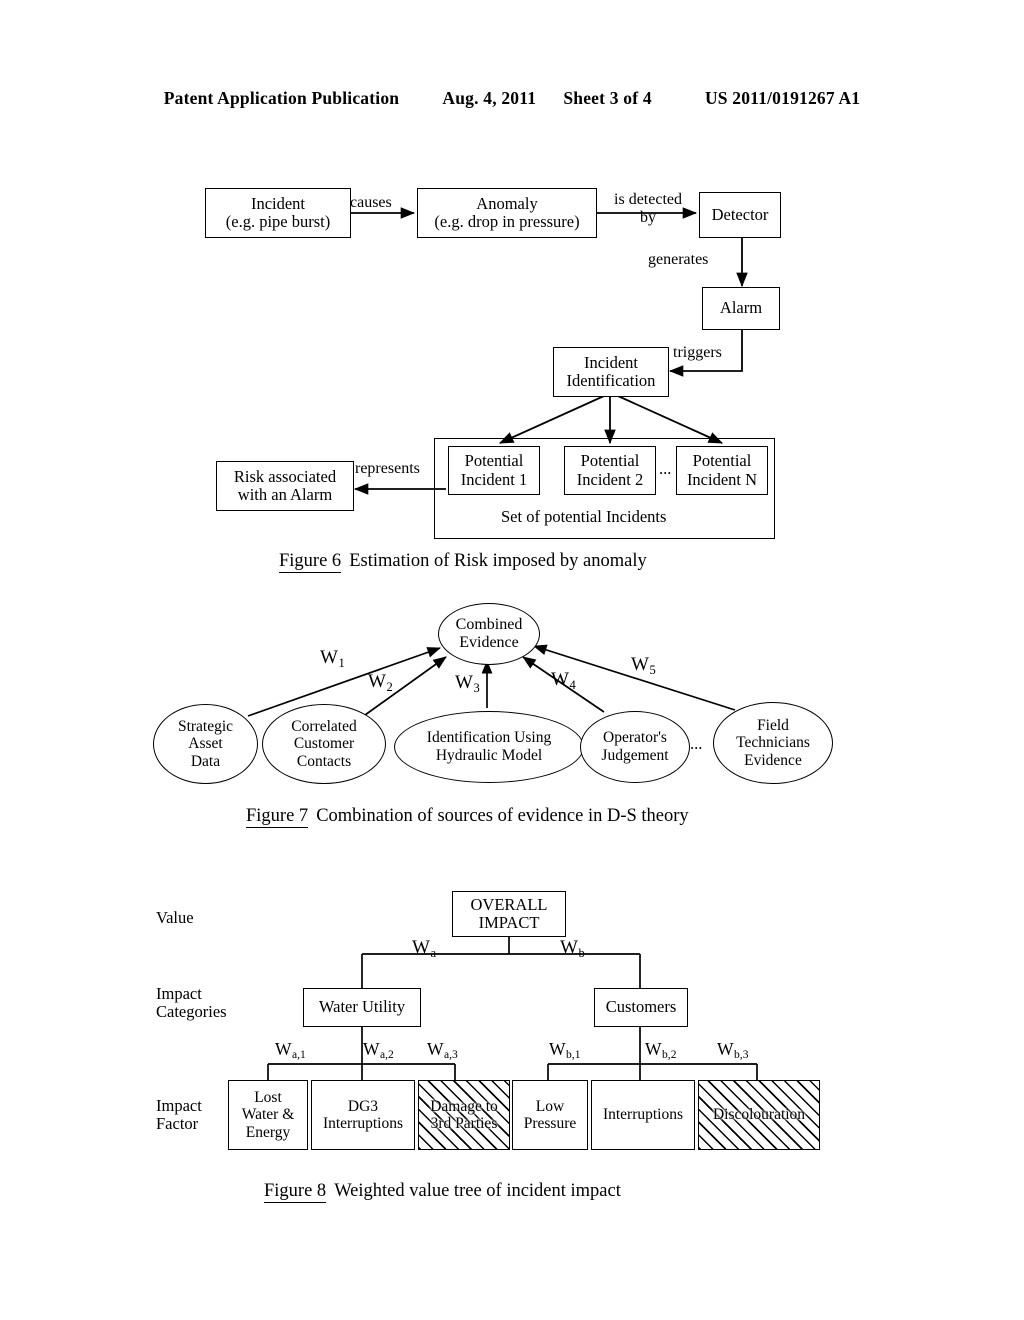 Image resolution: width=1024 pixels, height=1320 pixels. Describe the element at coordinates (733, 1050) in the screenshot. I see `weight-wb3: Wb,3` at that location.